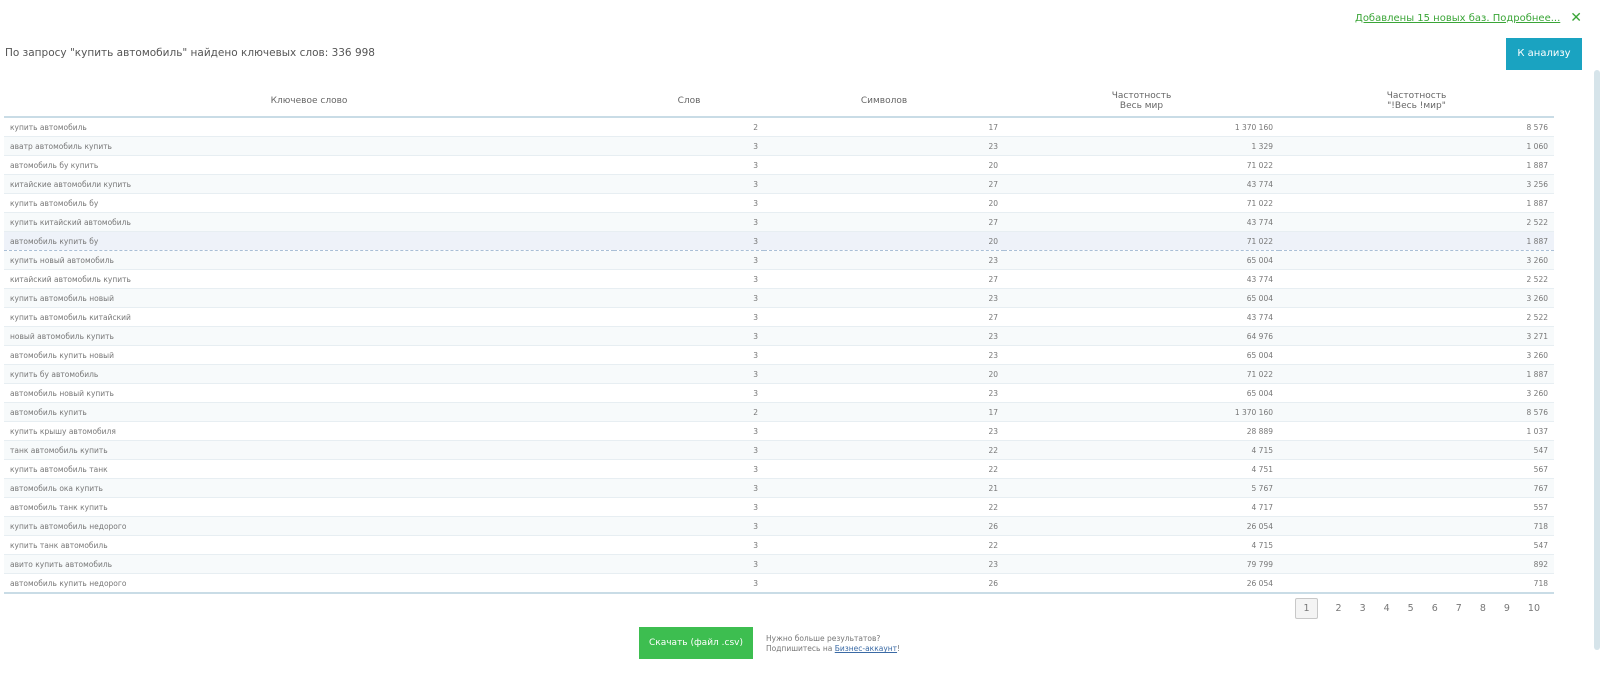 The height and width of the screenshot is (683, 1600). Describe the element at coordinates (1435, 608) in the screenshot. I see `page-6: 6` at that location.